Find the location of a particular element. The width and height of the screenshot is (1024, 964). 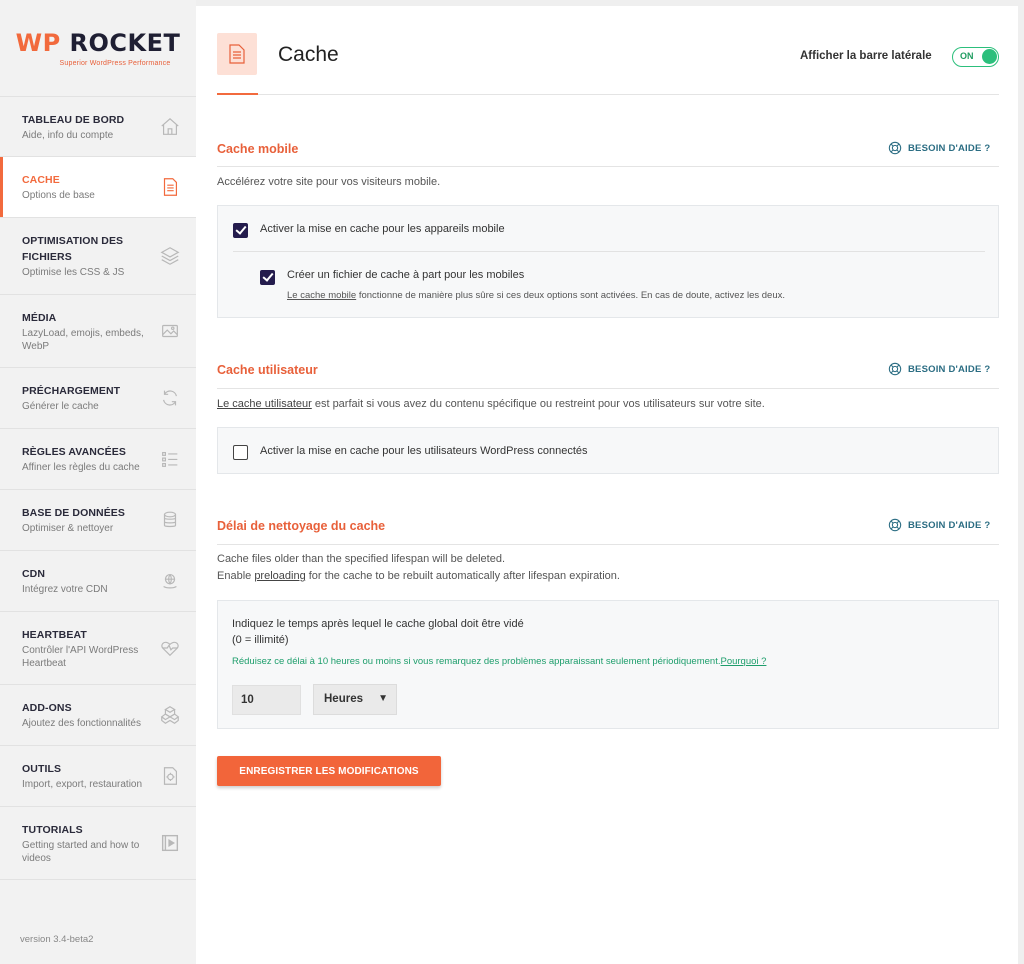

sidebar-item-title: HEARTBEAT is located at coordinates (54, 634).